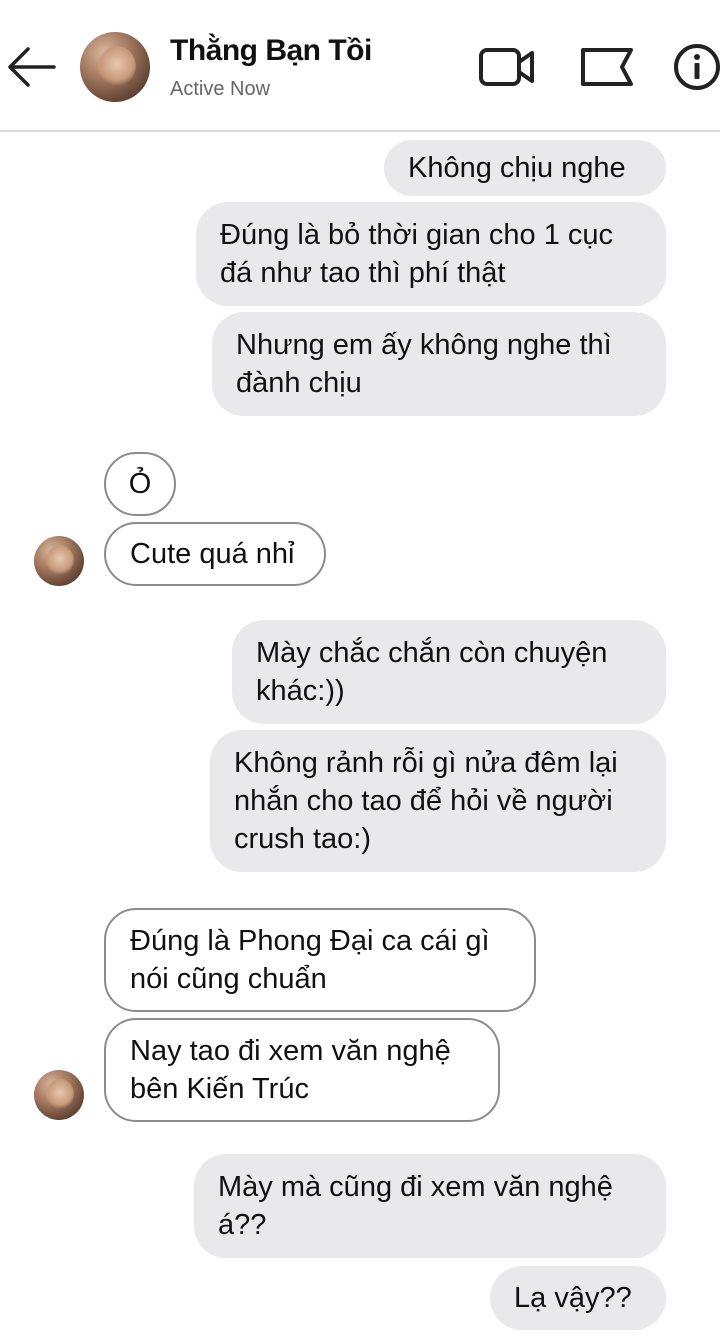 The image size is (720, 1344). Describe the element at coordinates (430, 1206) in the screenshot. I see `message-bubble-outgoing: Mày mà cũng đi xem văn nghệ á??` at that location.